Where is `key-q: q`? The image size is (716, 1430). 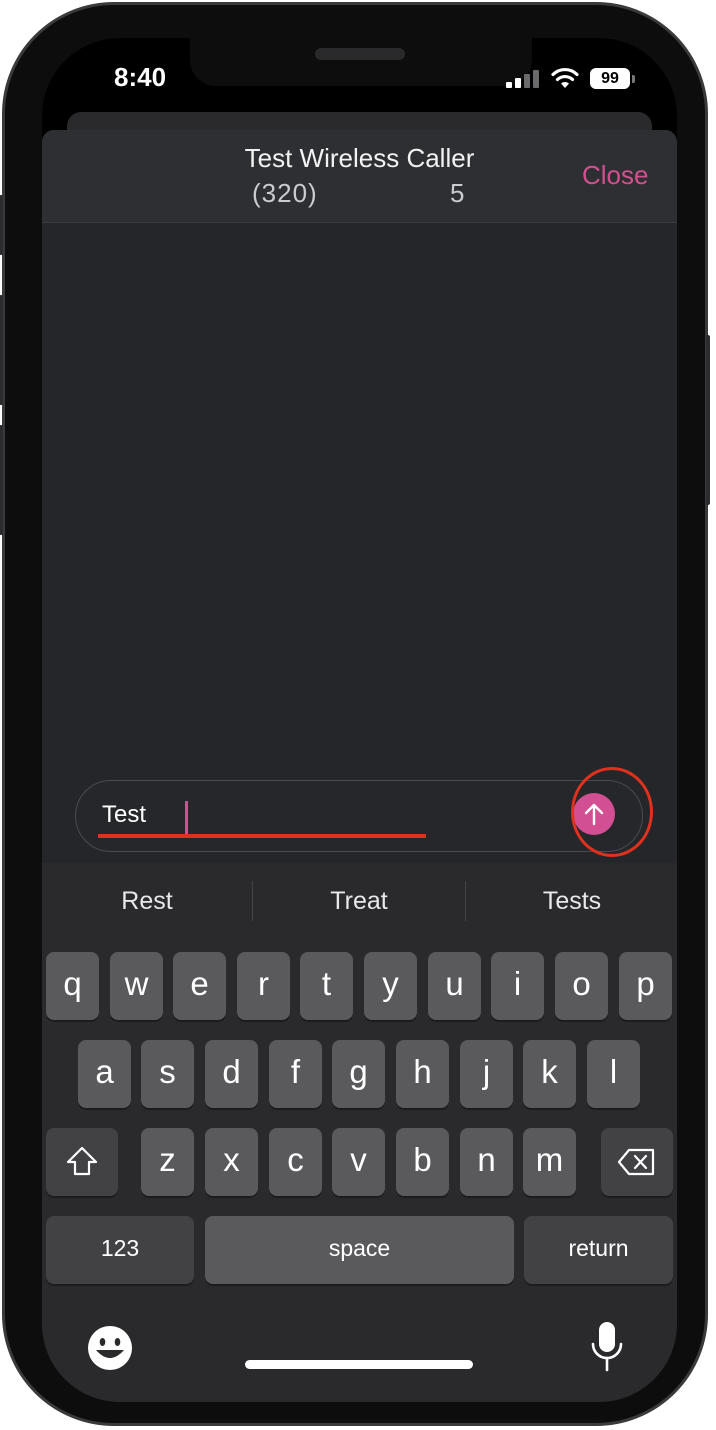 key-q: q is located at coordinates (72, 986).